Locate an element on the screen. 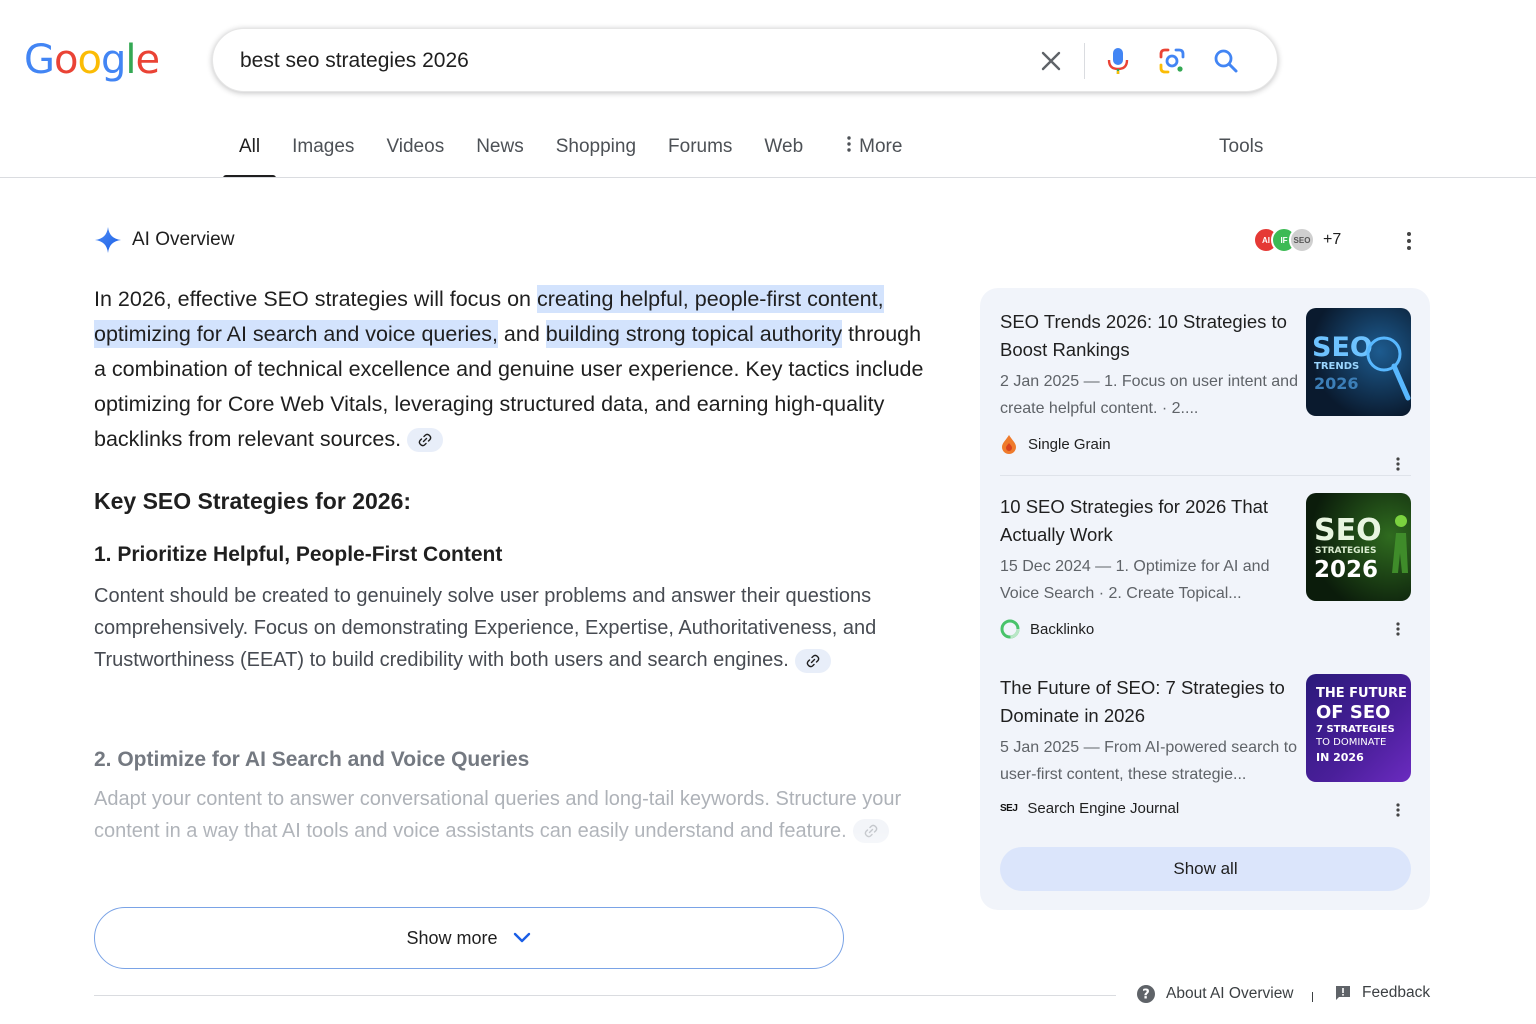 This screenshot has height=1024, width=1536. ai-overview-title: AI Overview is located at coordinates (183, 239).